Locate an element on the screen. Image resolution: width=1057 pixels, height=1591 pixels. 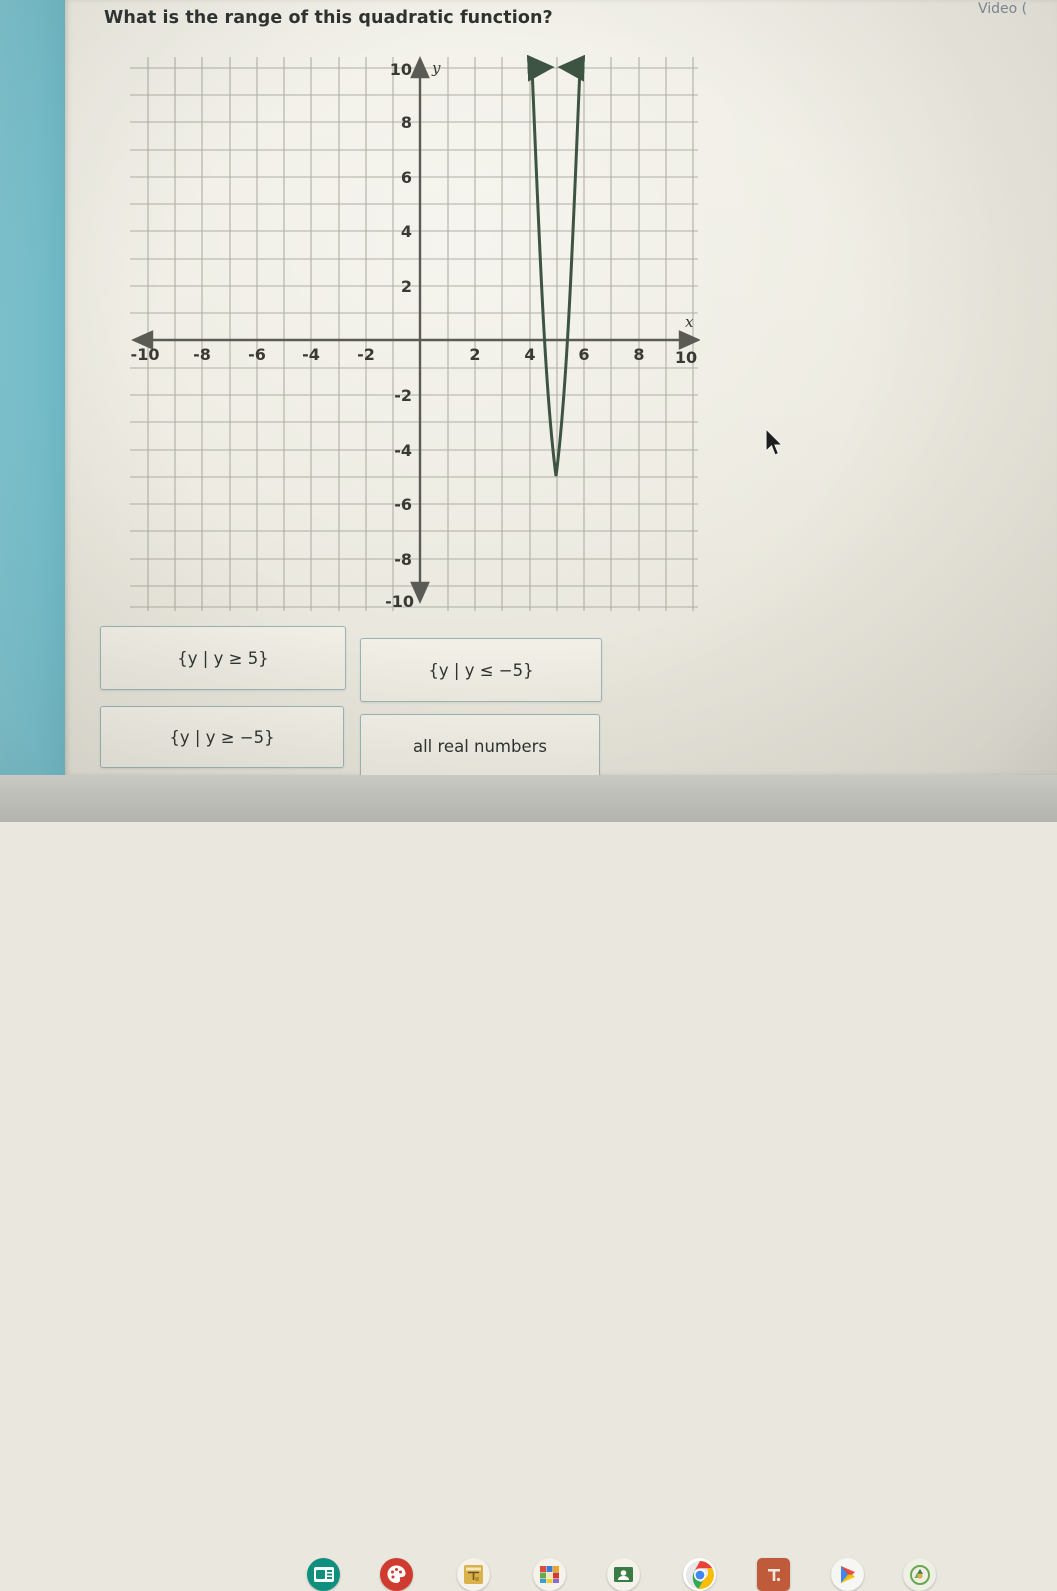
answer-option-c: {y | y ≥ −5} is located at coordinates (222, 737).